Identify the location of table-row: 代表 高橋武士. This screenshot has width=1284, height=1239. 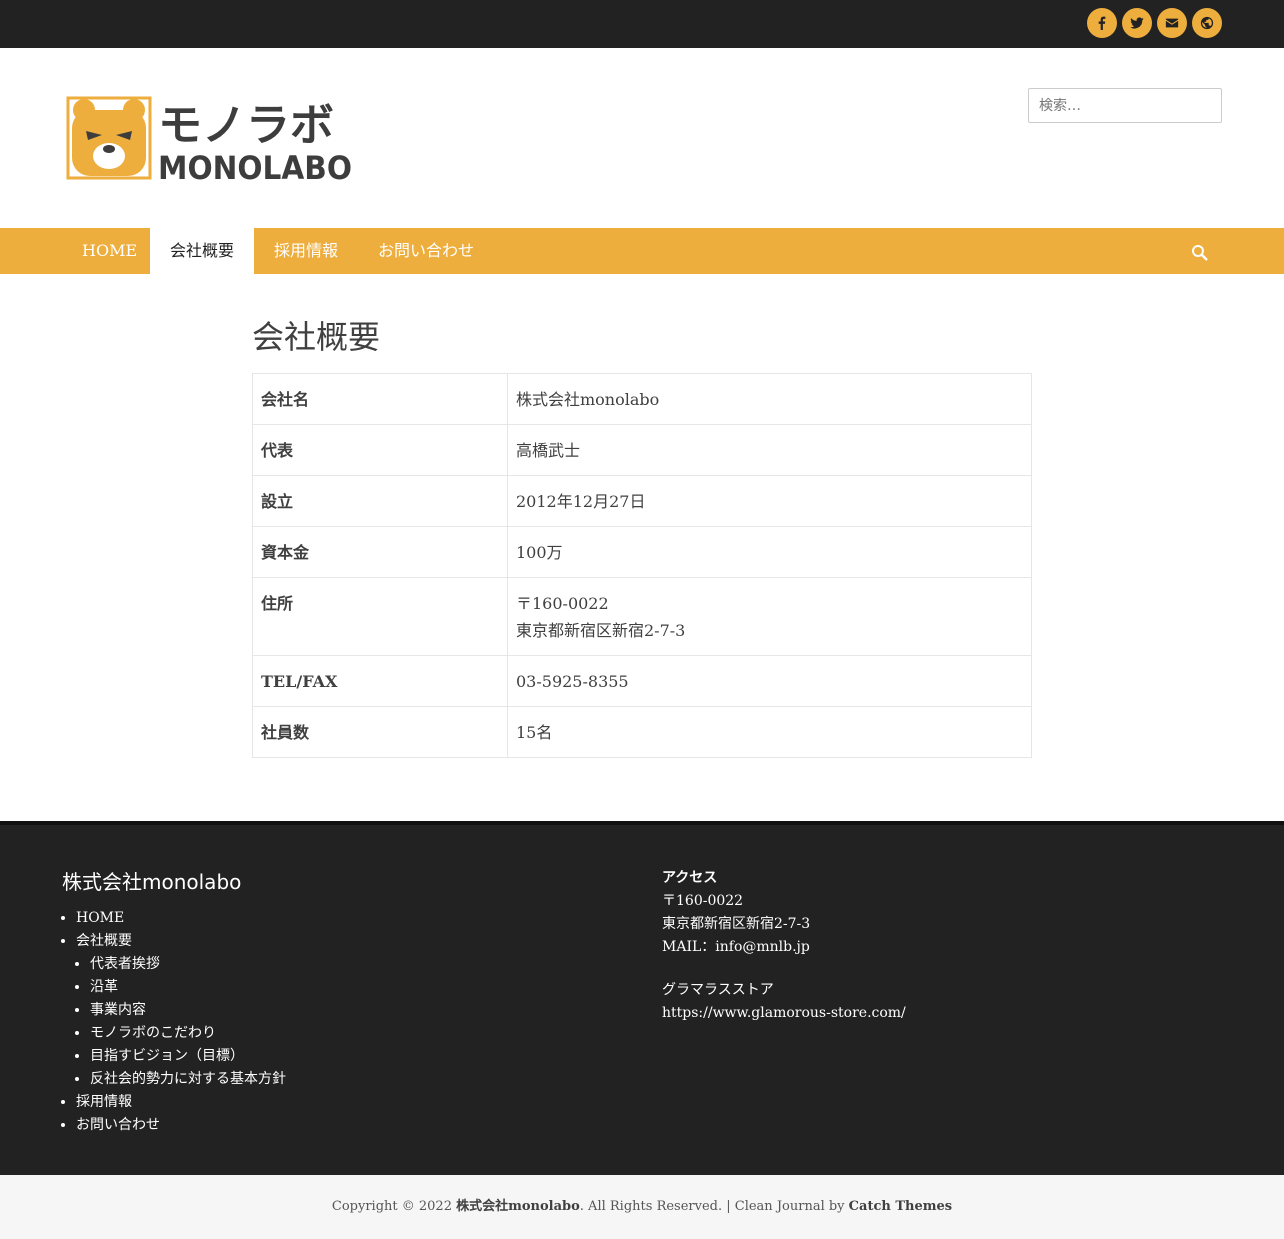
(642, 450).